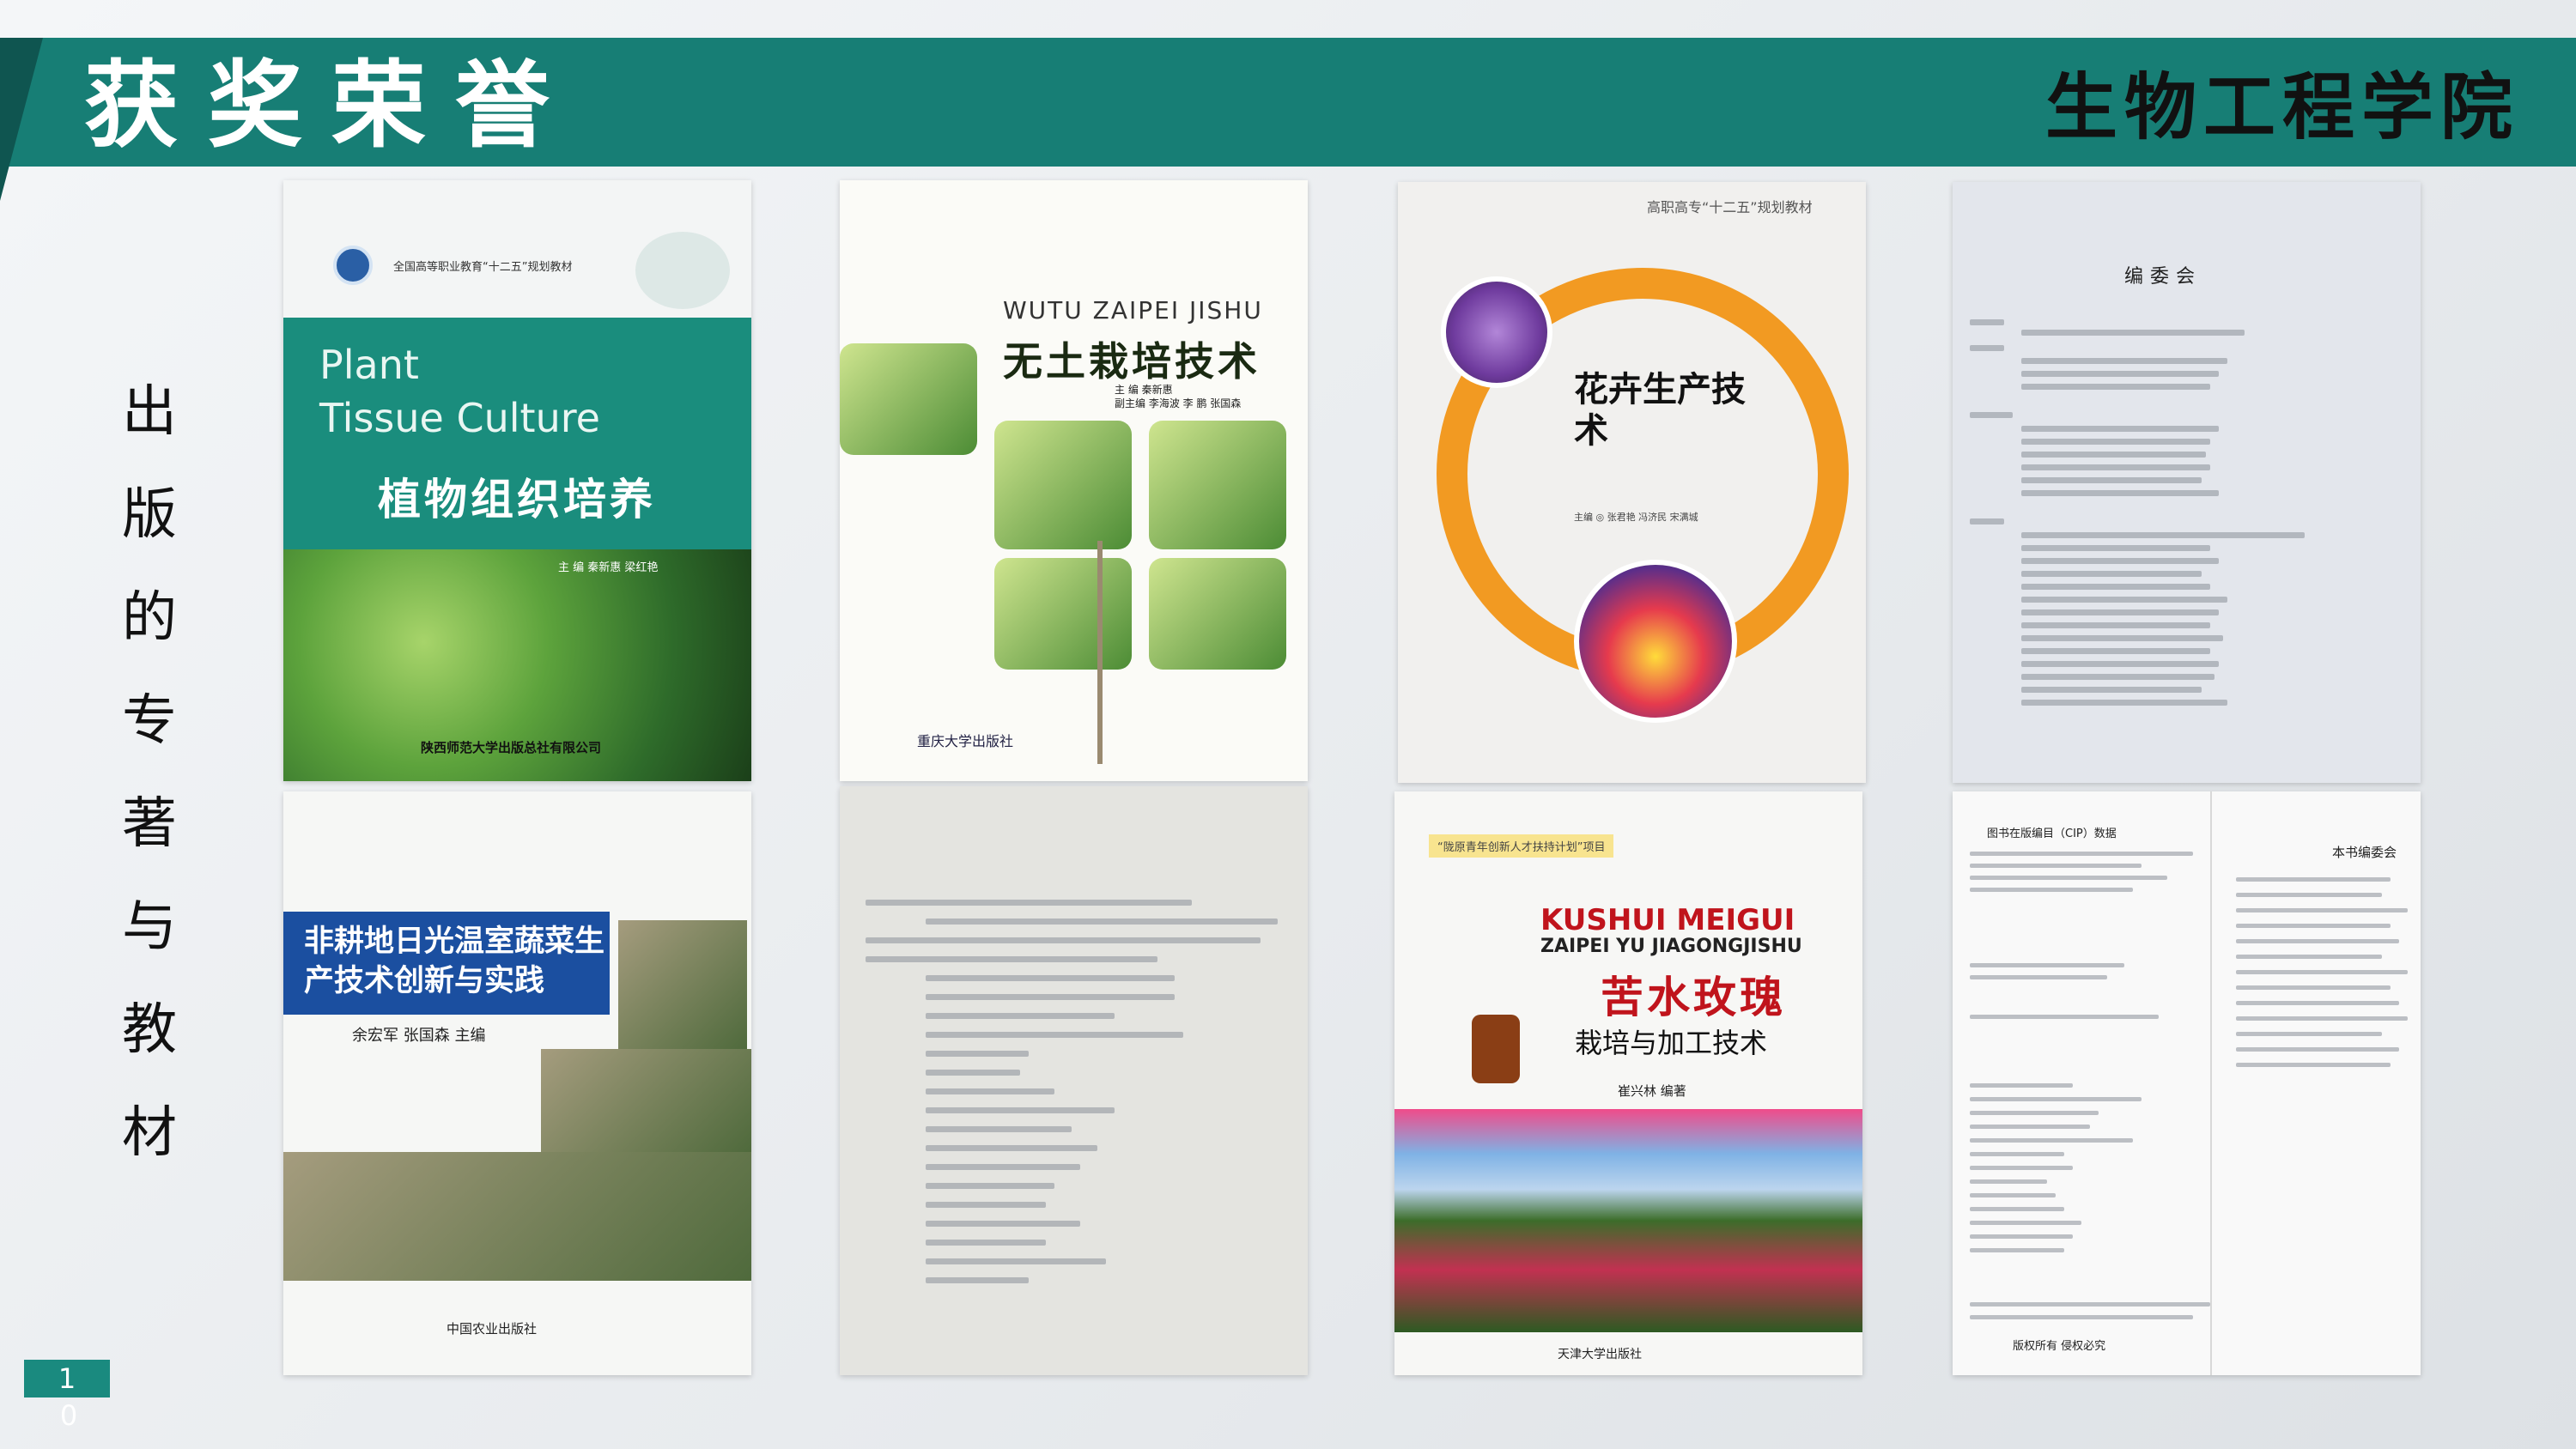  Describe the element at coordinates (1730, 207) in the screenshot. I see `book-series: 高职高专“十二五”规划教材` at that location.